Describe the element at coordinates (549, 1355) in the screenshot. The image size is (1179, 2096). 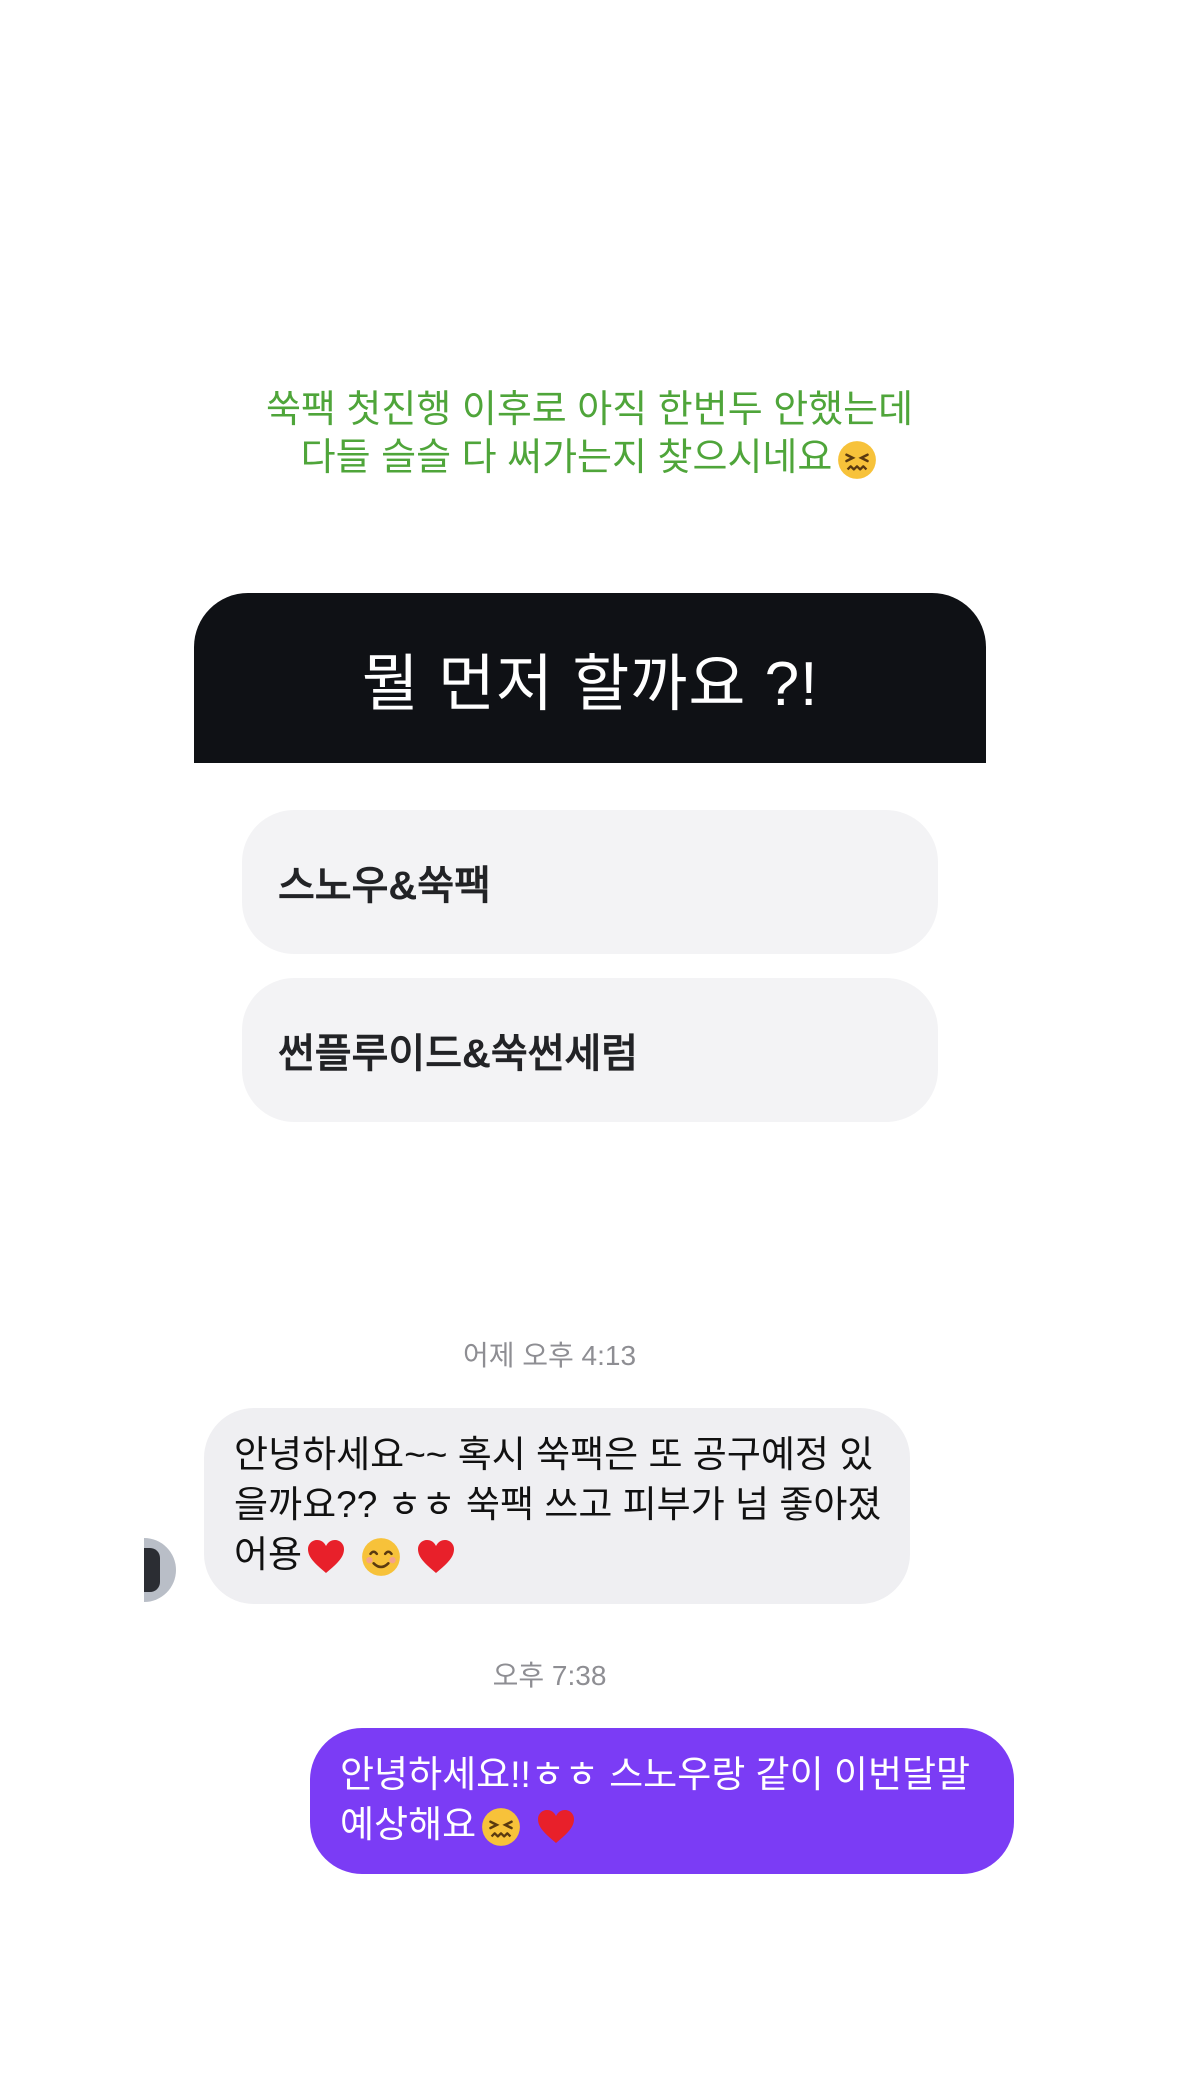
I see `message-timestamp: 어제 오후 4:13` at that location.